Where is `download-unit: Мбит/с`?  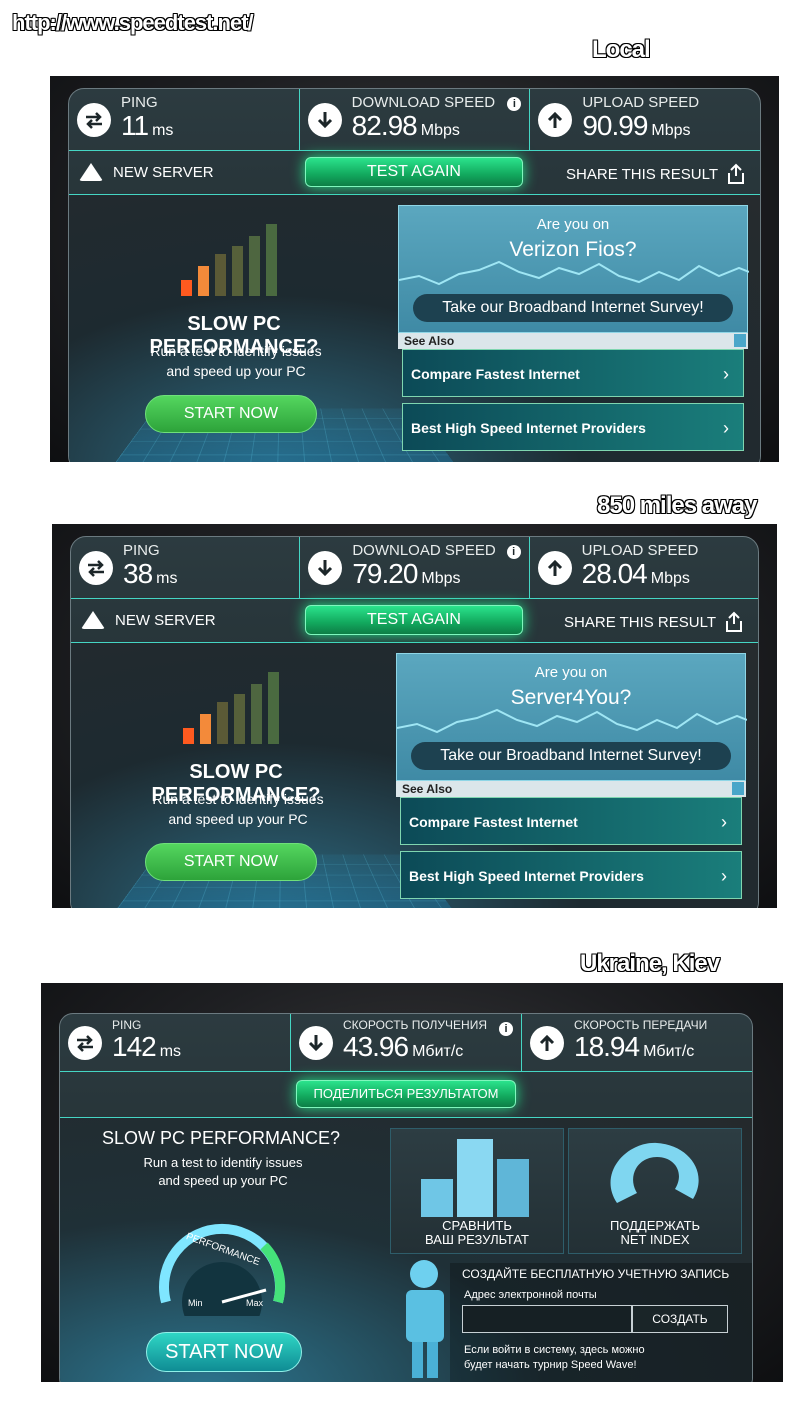 download-unit: Мбит/с is located at coordinates (438, 1051).